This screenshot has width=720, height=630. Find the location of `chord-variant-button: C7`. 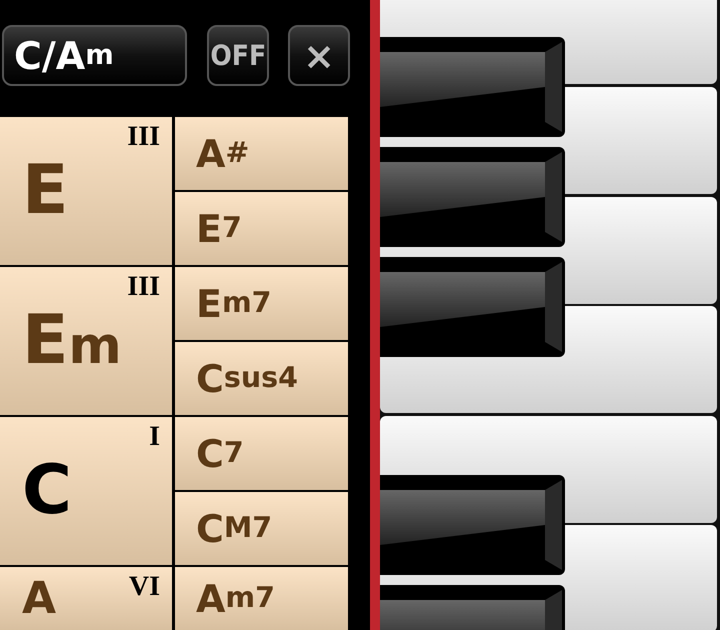

chord-variant-button: C7 is located at coordinates (260, 452).